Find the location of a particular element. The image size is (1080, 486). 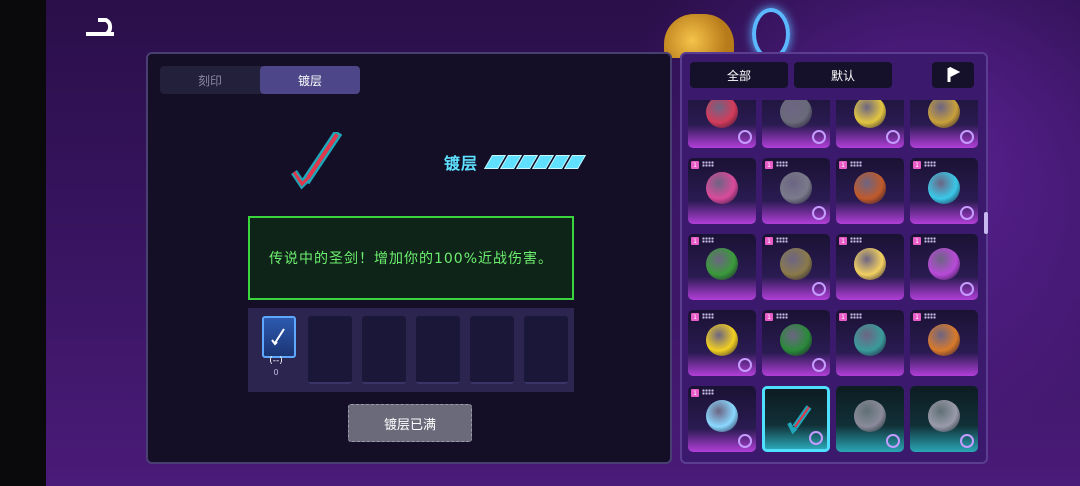

bug-icon is located at coordinates (944, 188).